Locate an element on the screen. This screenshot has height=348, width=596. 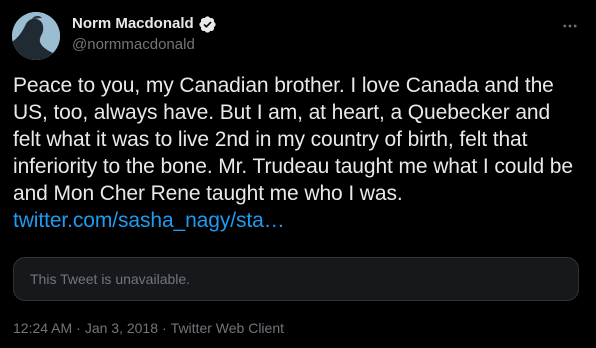
author-name-row: Norm Macdonald is located at coordinates (302, 24).